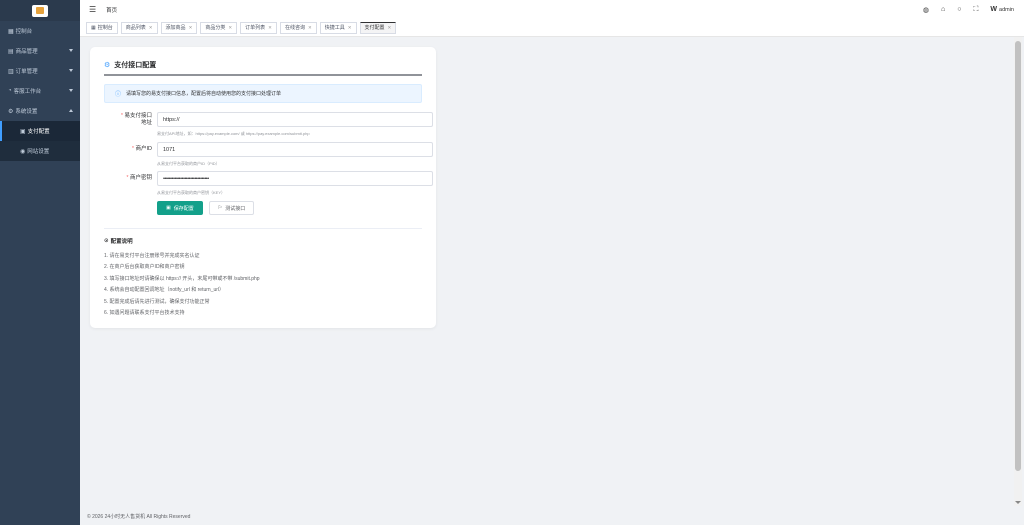  What do you see at coordinates (152, 256) in the screenshot?
I see `list-item: 1. 请在易支付平台注册账号并完成实名认证` at bounding box center [152, 256].